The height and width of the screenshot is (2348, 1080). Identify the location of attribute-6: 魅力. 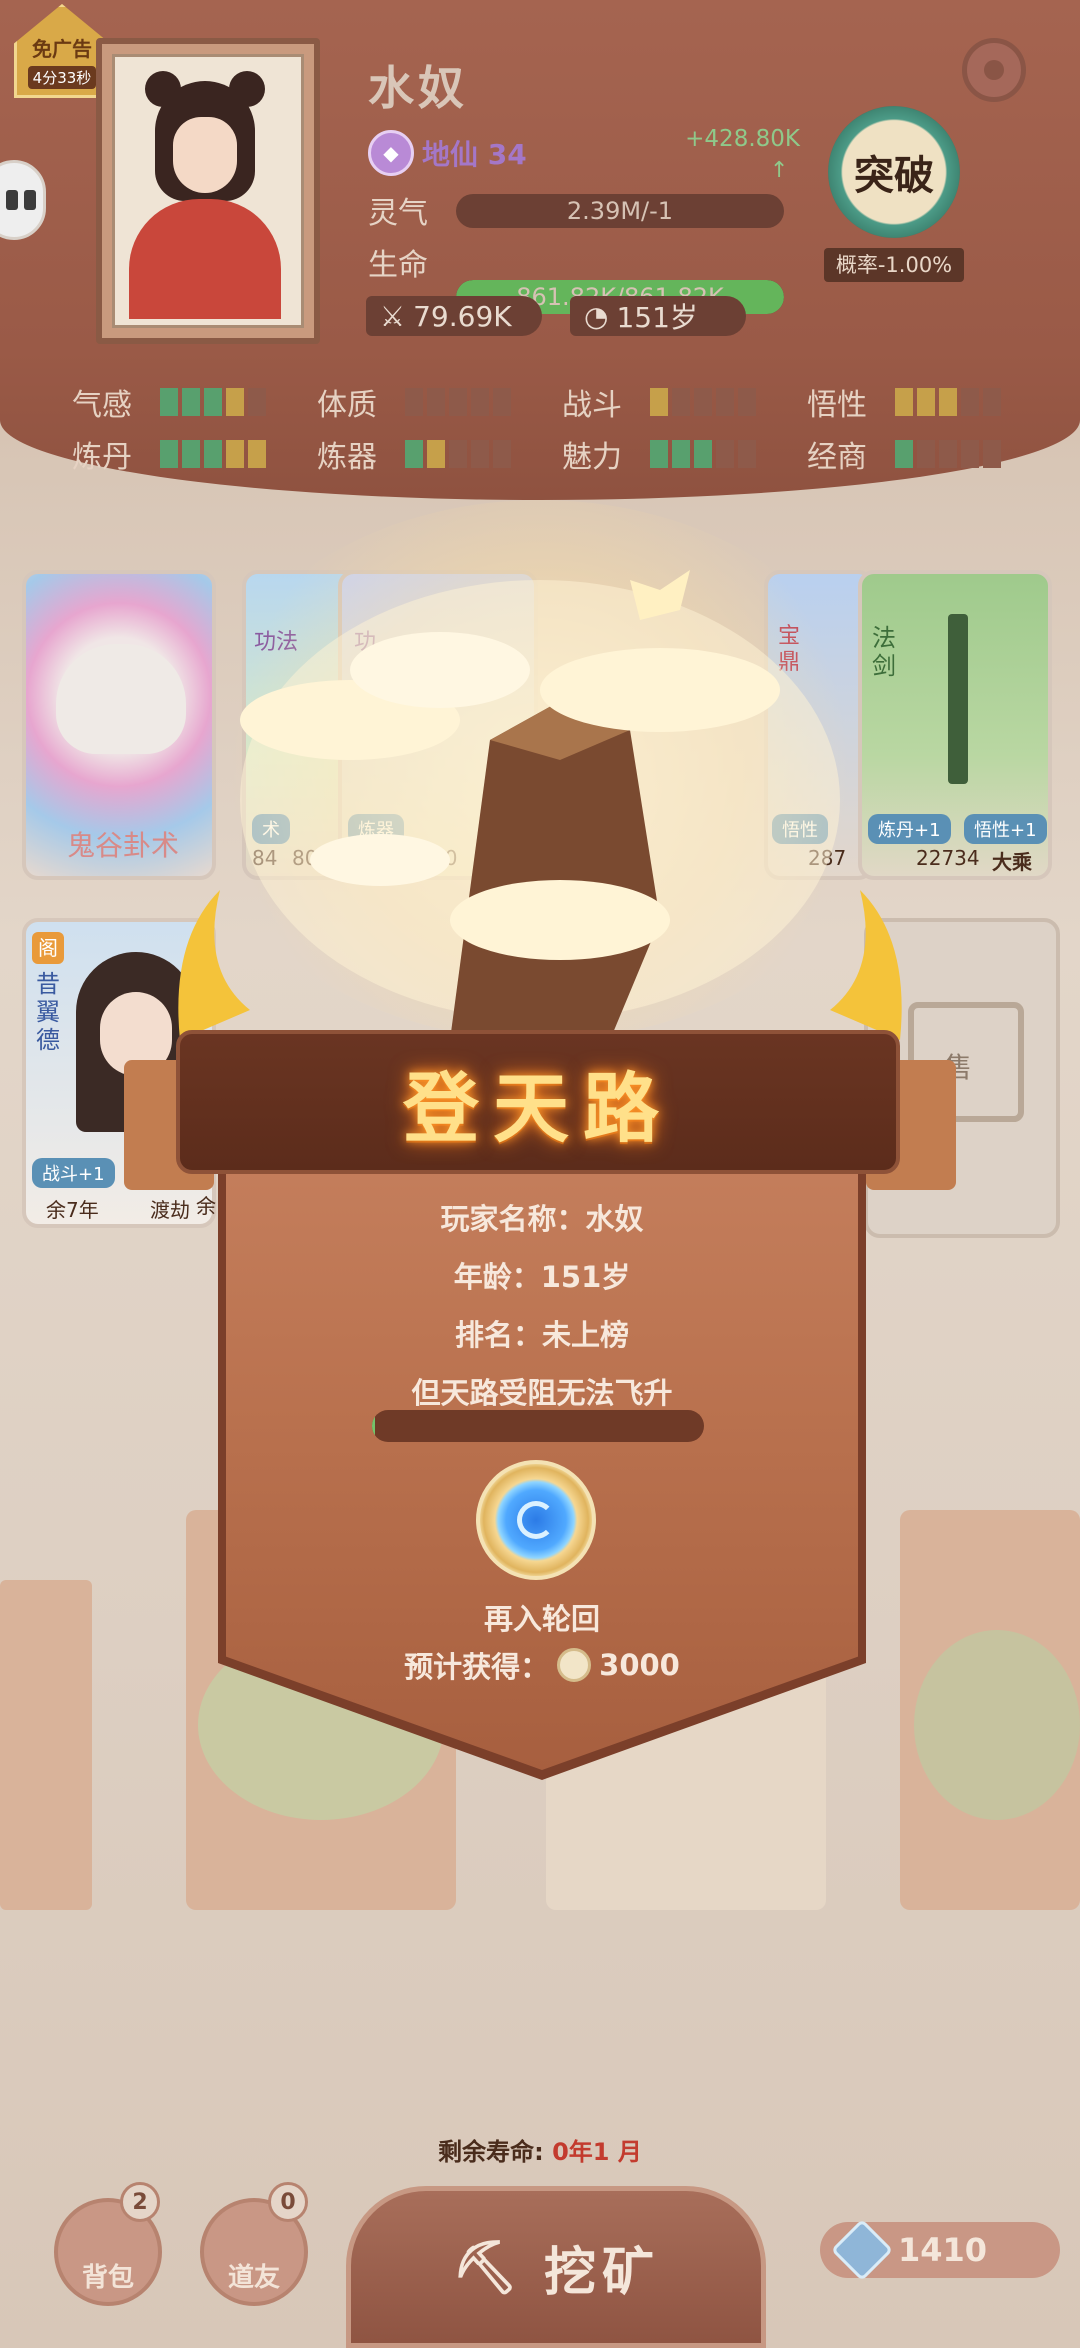
(684, 454).